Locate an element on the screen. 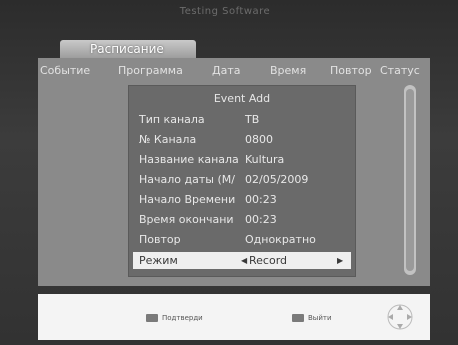  exit-label: Выйти is located at coordinates (320, 318).